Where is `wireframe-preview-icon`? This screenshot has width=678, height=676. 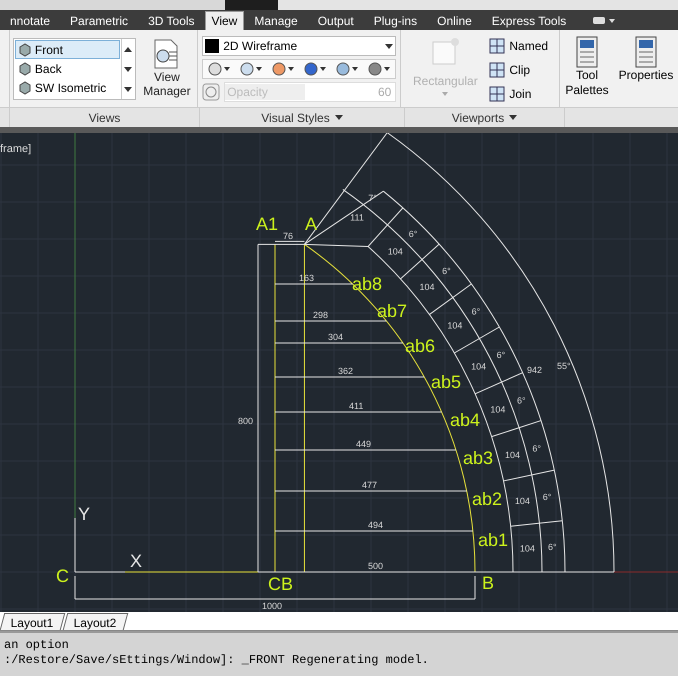
wireframe-preview-icon is located at coordinates (212, 46).